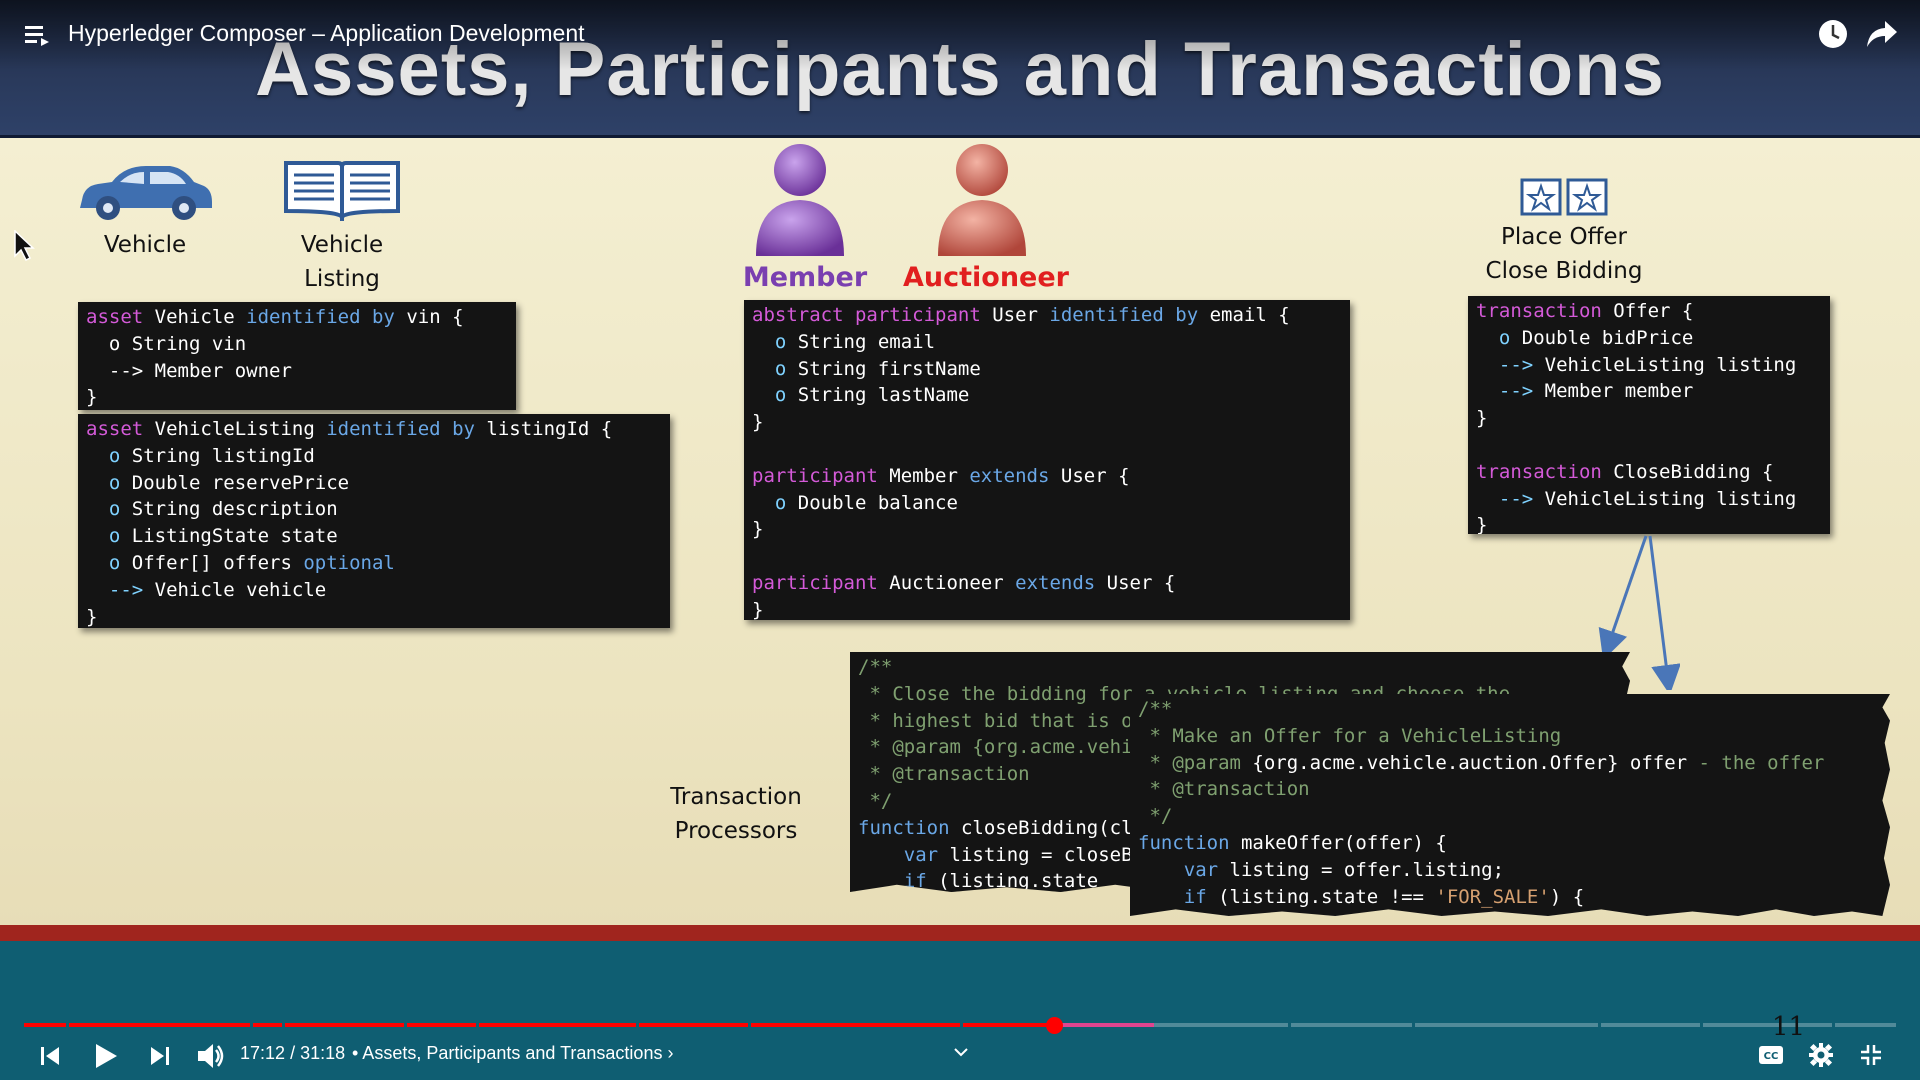  Describe the element at coordinates (234, 536) in the screenshot. I see `code-token: ListingState state` at that location.